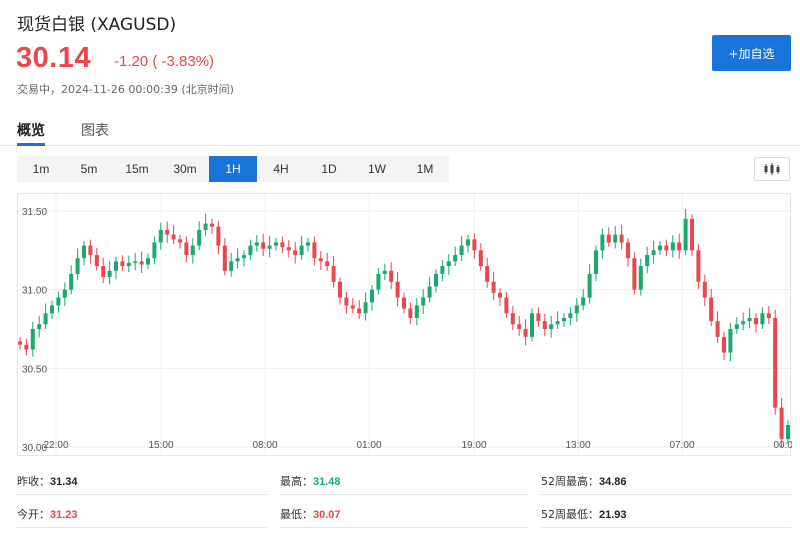  What do you see at coordinates (751, 53) in the screenshot?
I see `add-to-watchlist-button: +加自选` at bounding box center [751, 53].